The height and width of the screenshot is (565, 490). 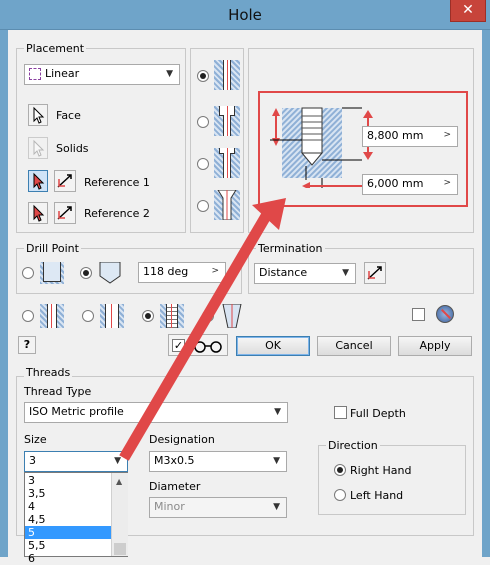 What do you see at coordinates (435, 346) in the screenshot?
I see `apply-button: Apply` at bounding box center [435, 346].